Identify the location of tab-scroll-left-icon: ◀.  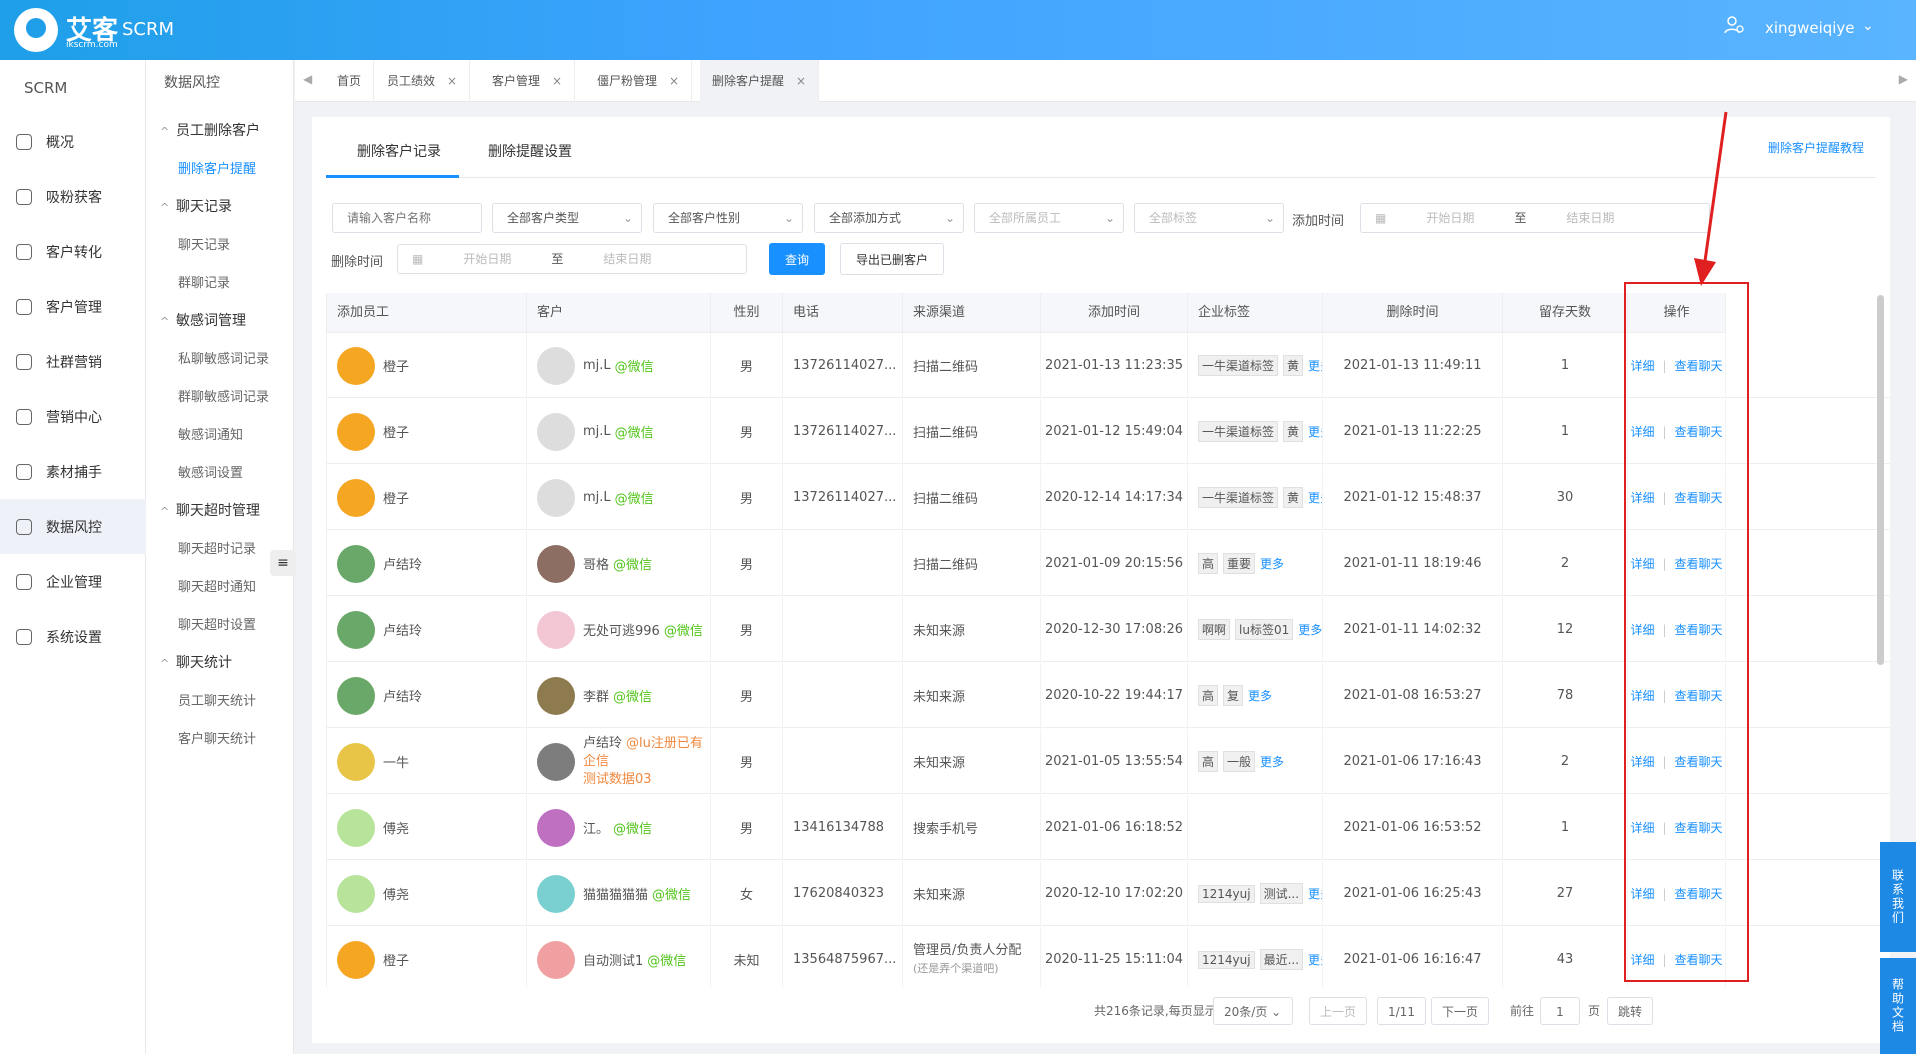
(307, 79).